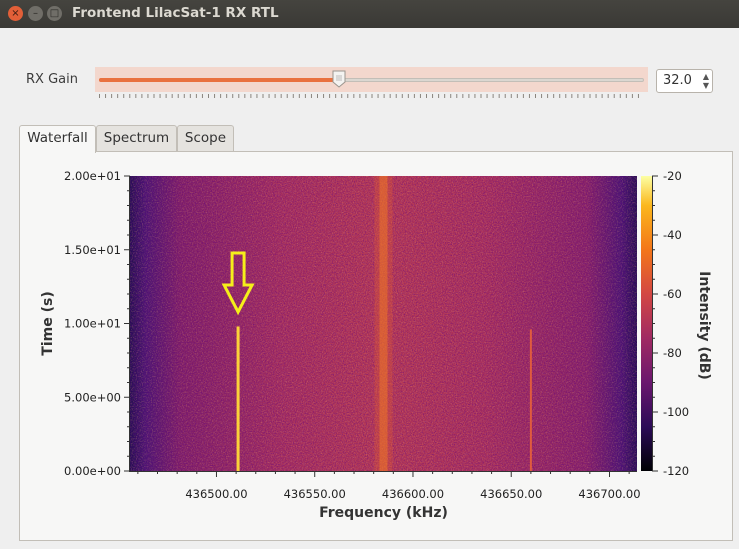 Image resolution: width=739 pixels, height=549 pixels. What do you see at coordinates (57, 139) in the screenshot?
I see `tab-waterfall: Waterfall` at bounding box center [57, 139].